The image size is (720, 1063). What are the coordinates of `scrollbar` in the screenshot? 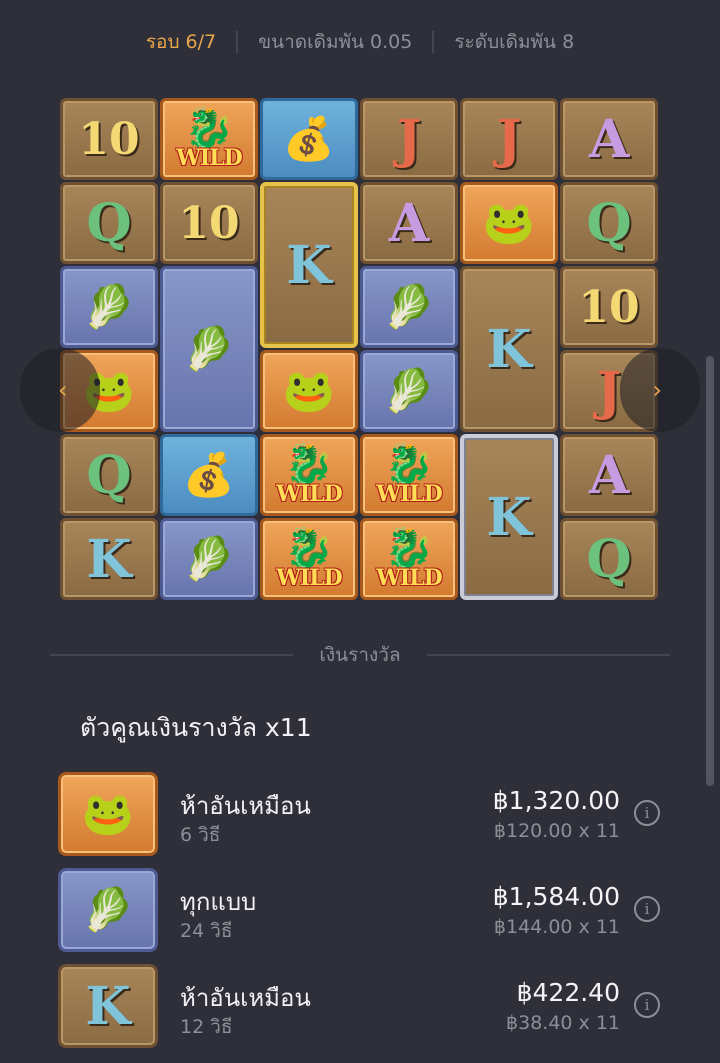 It's located at (710, 571).